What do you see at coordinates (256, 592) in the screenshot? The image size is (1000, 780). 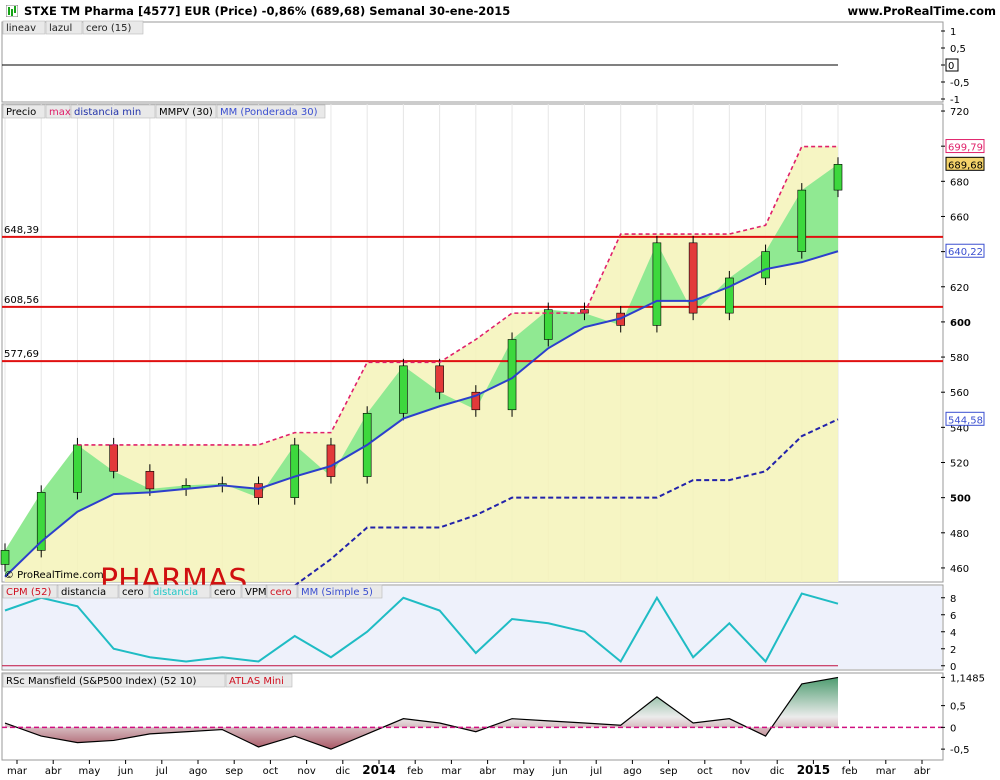 I see `cpm-legend-item: VPM` at bounding box center [256, 592].